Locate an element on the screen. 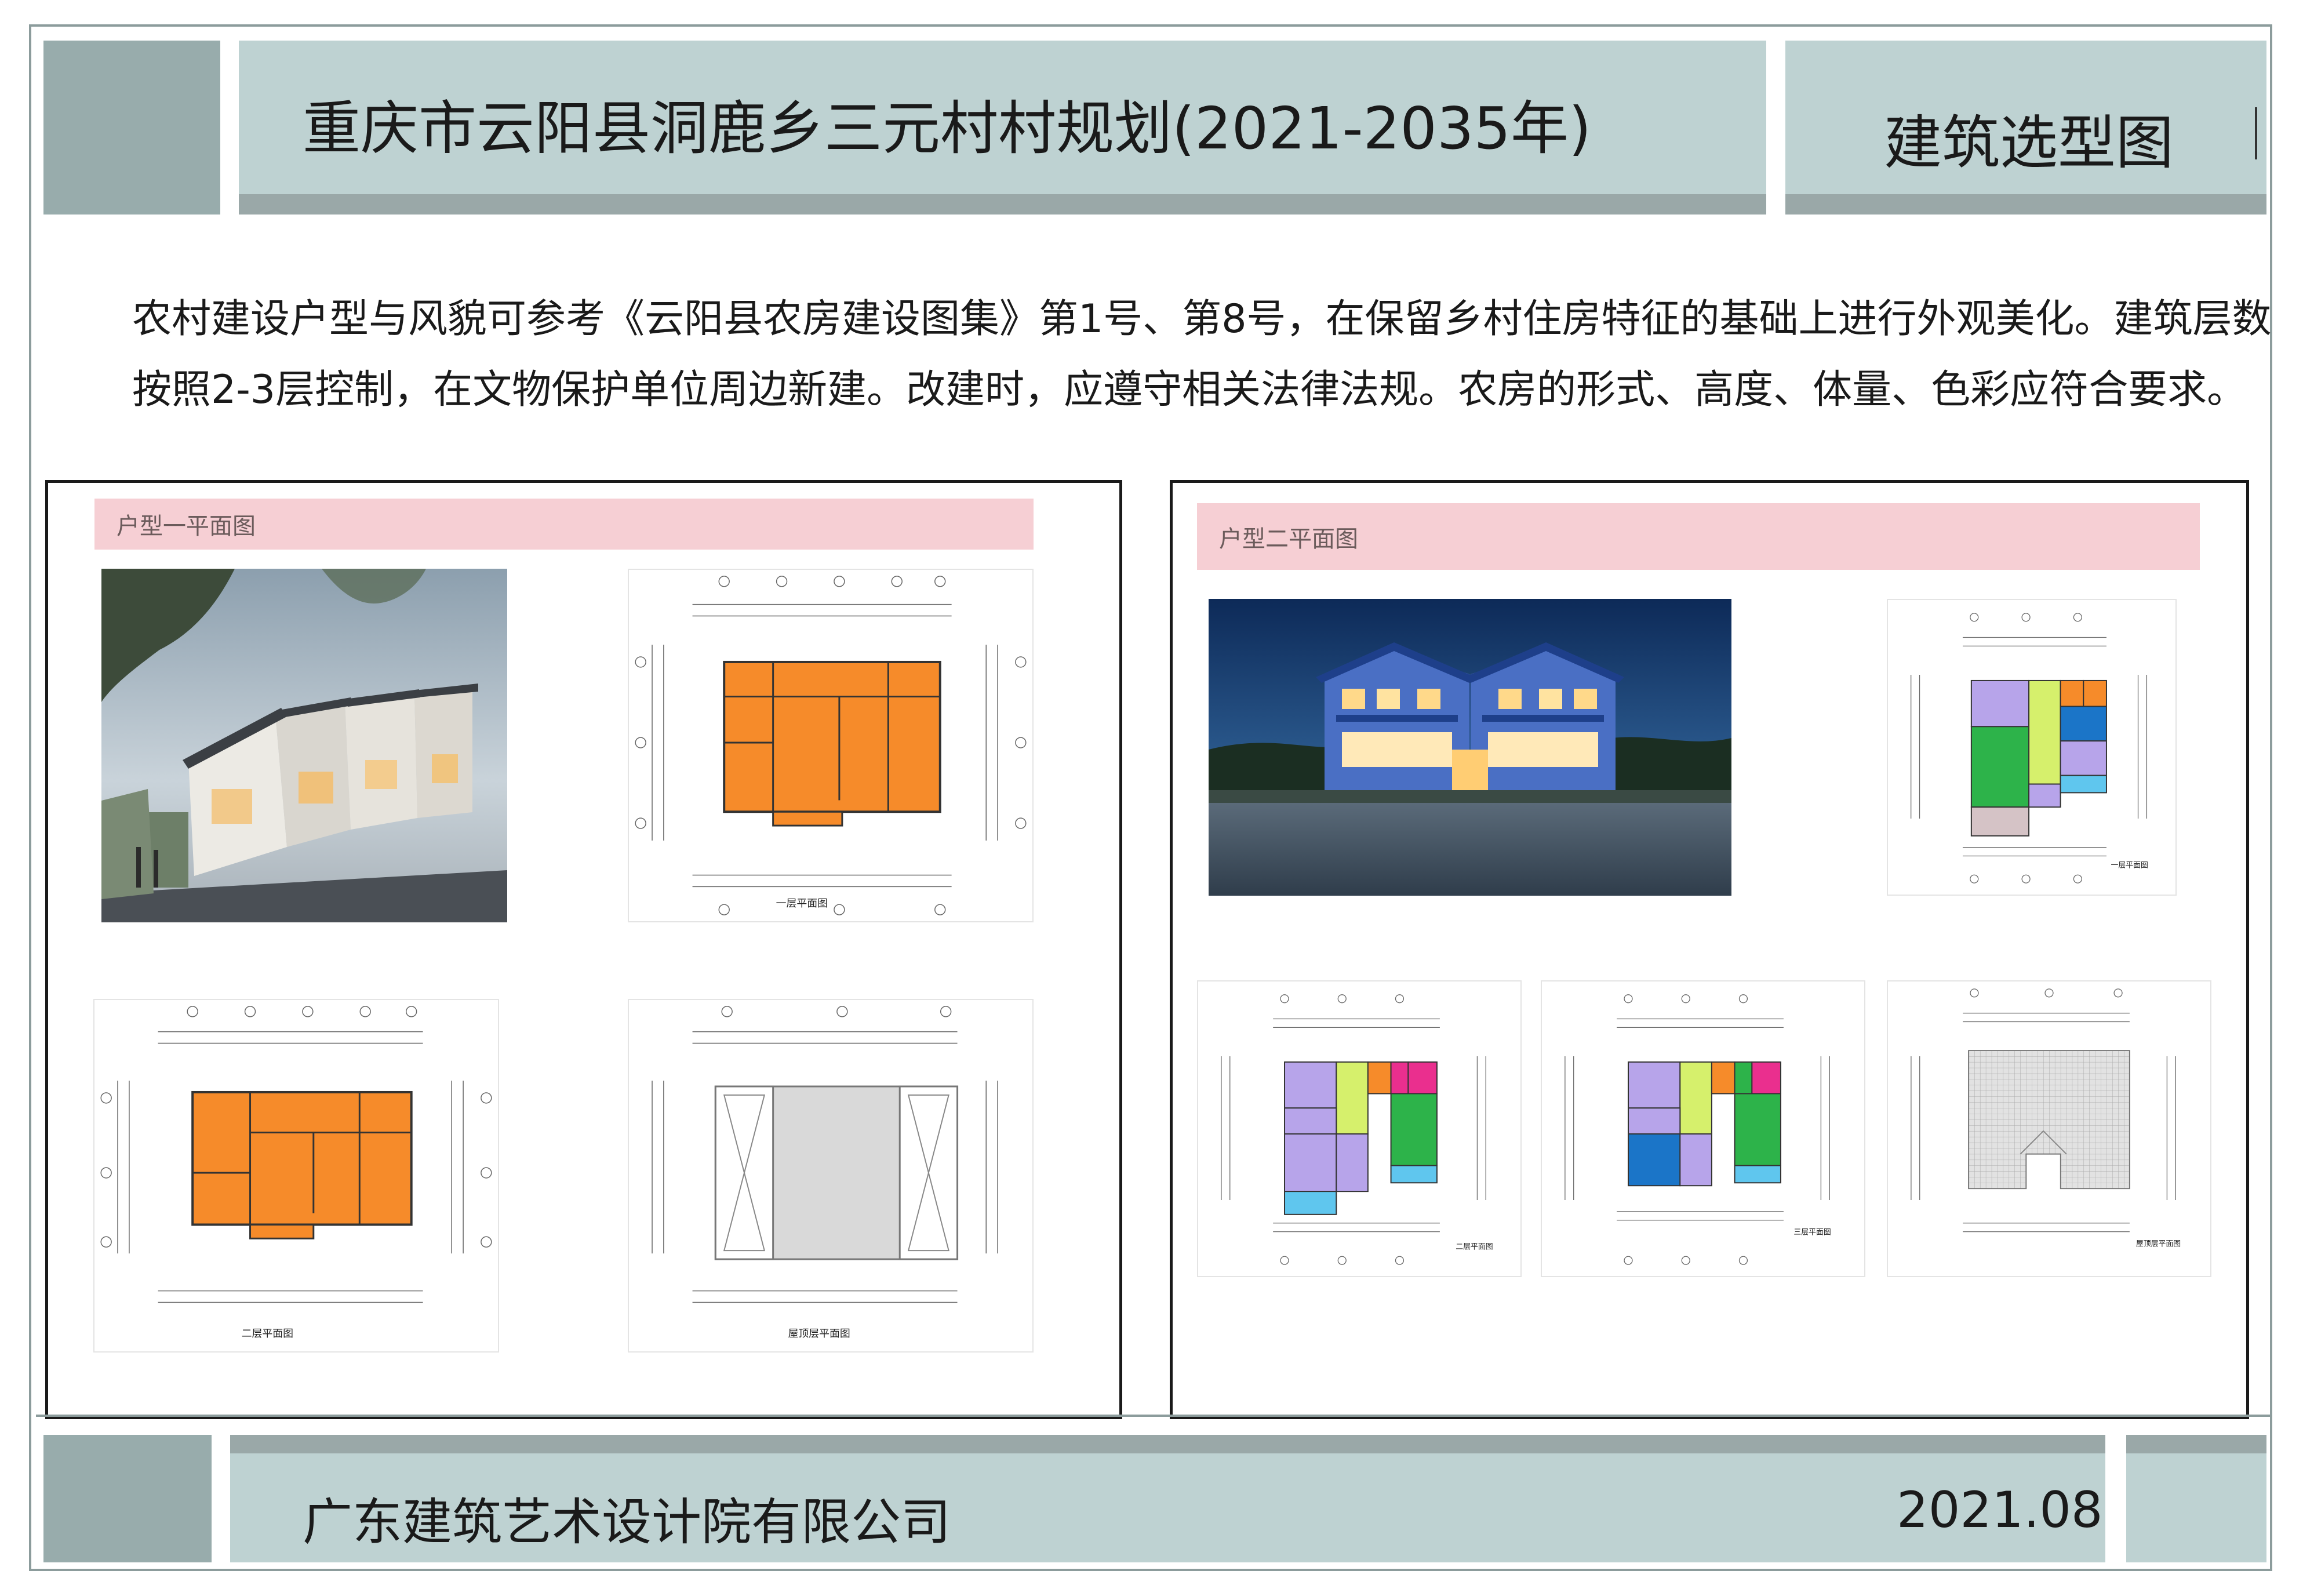 The width and height of the screenshot is (2303, 1596). house-type-1-second-floor-plan: 二层平面图 is located at coordinates (296, 1176).